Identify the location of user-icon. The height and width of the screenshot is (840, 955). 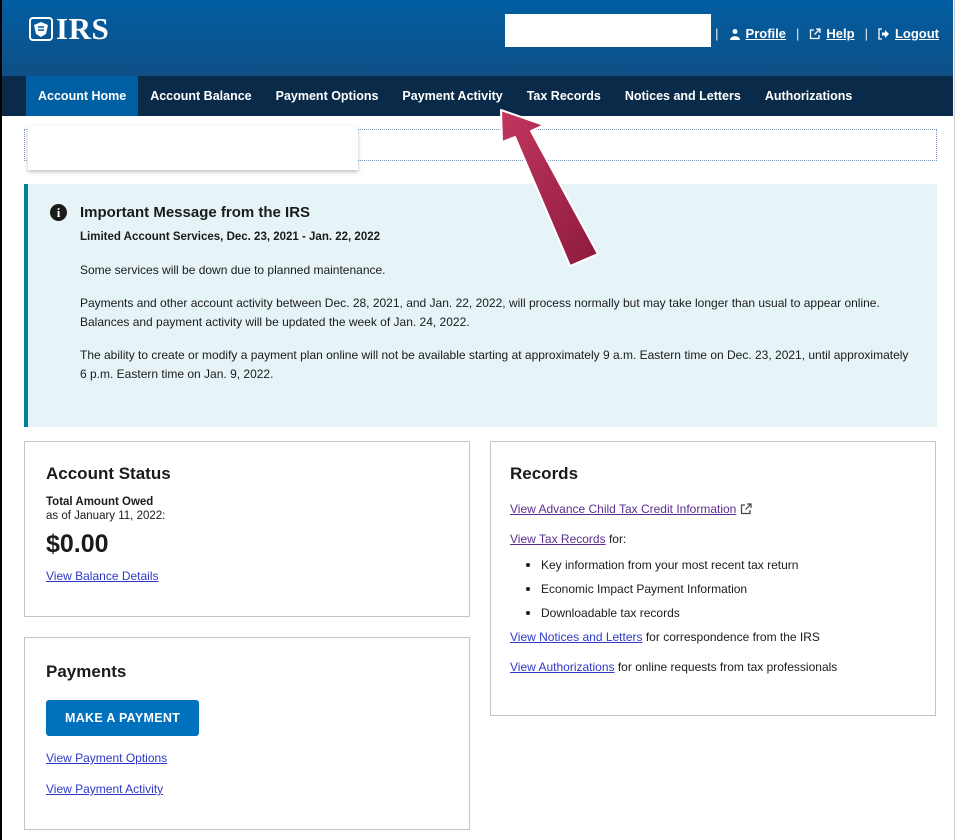
(734, 34).